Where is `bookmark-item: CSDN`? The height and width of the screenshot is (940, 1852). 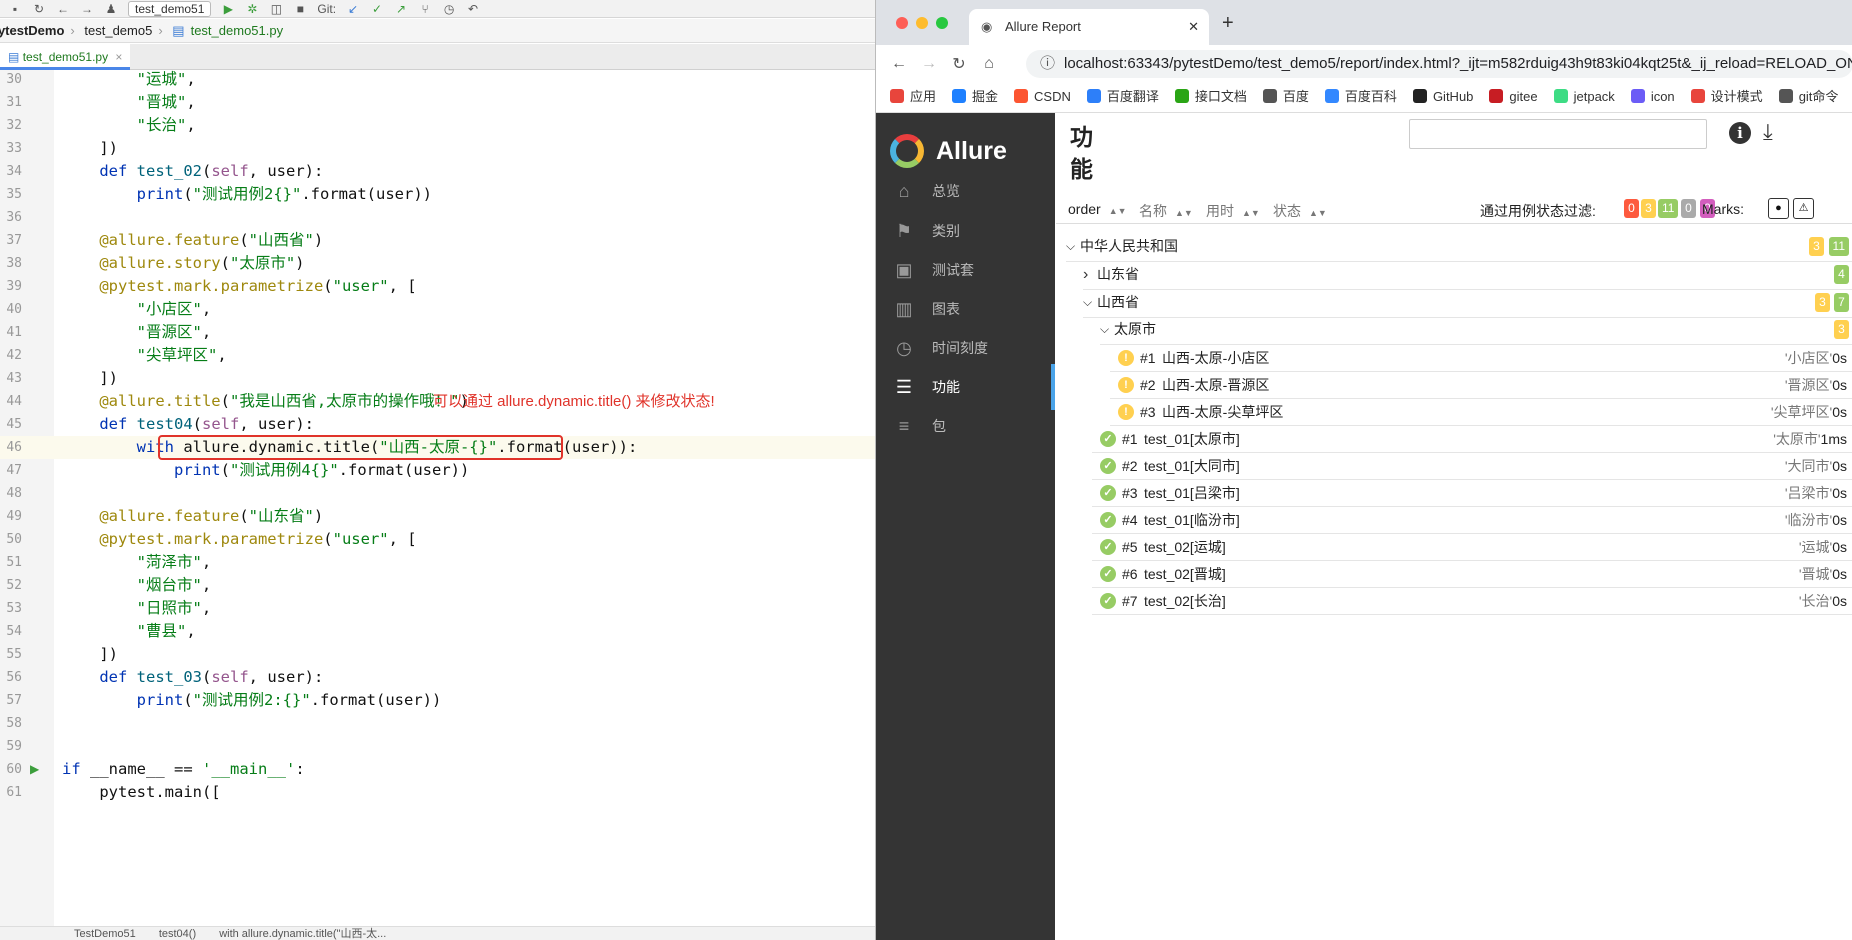 bookmark-item: CSDN is located at coordinates (1042, 96).